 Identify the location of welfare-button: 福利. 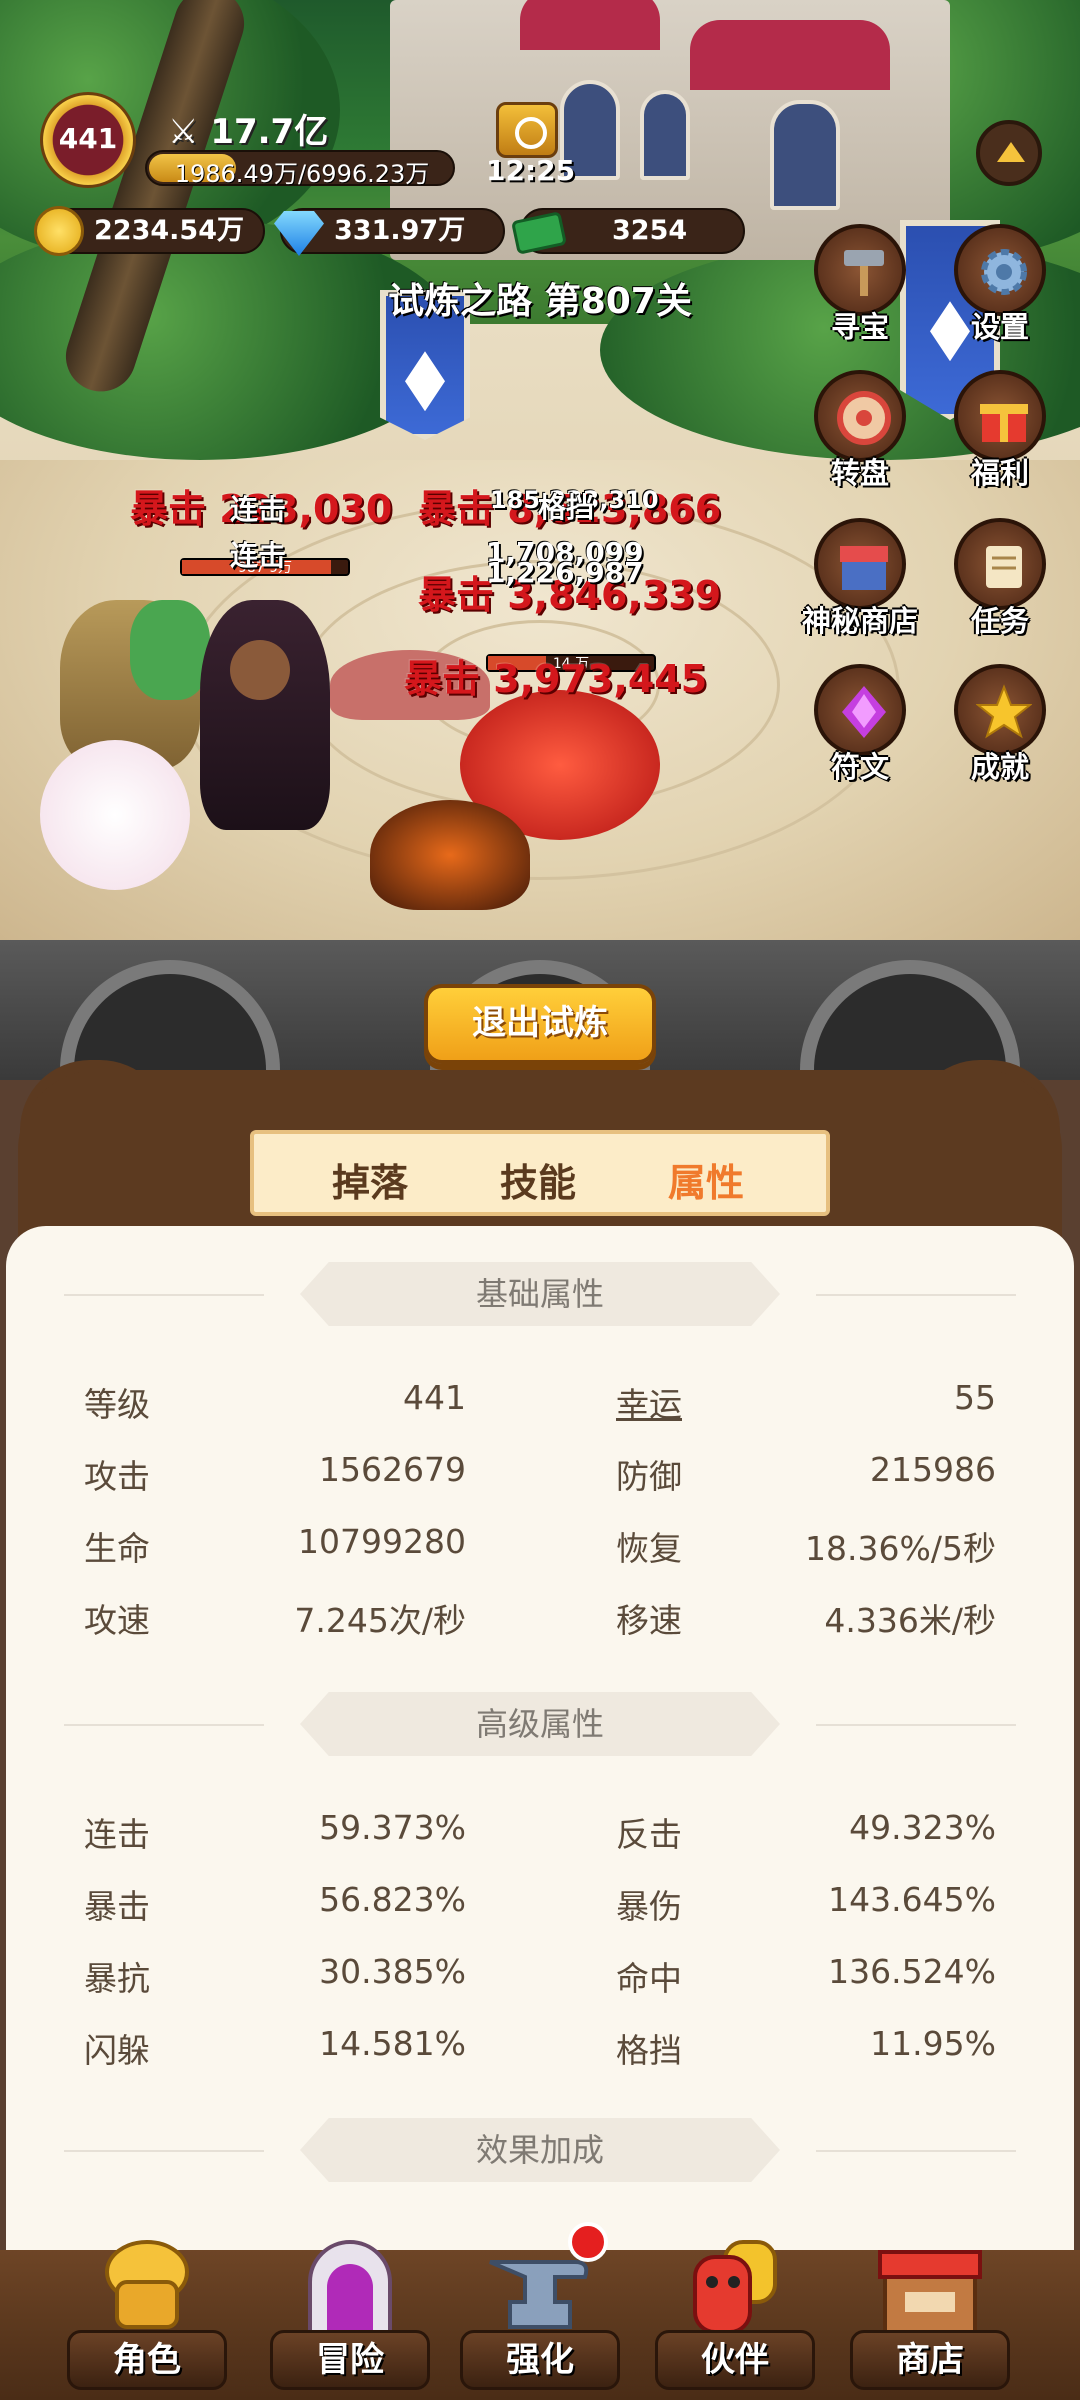
(1000, 435).